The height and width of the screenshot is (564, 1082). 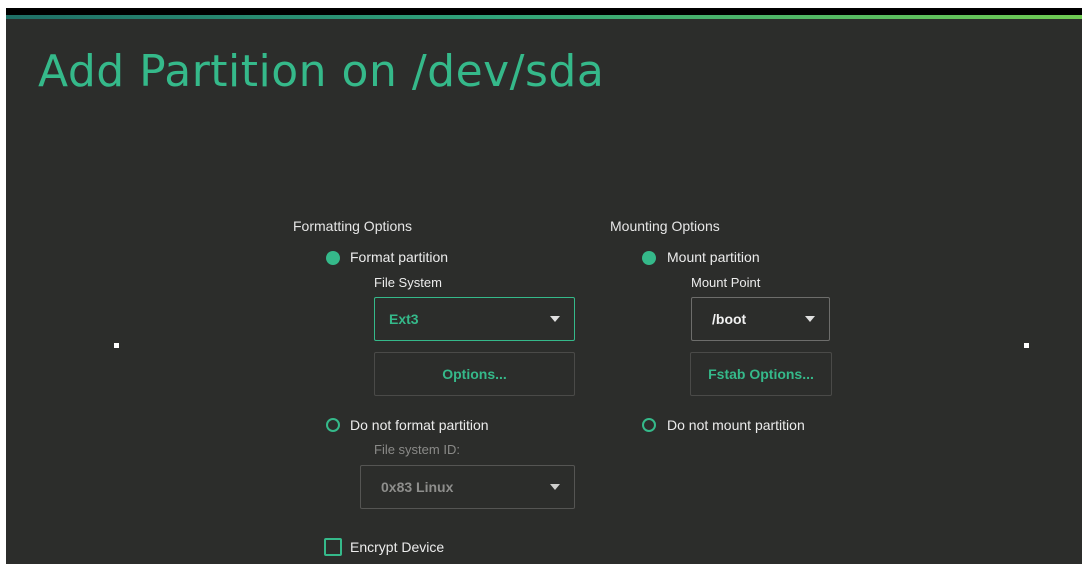 I want to click on do-not-format-radio, so click(x=333, y=425).